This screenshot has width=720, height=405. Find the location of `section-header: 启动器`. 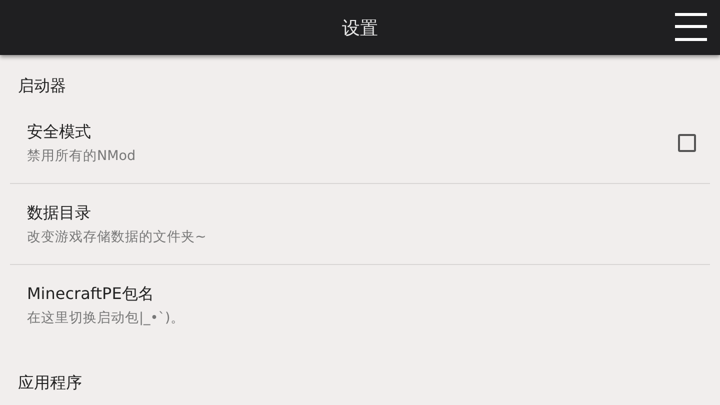

section-header: 启动器 is located at coordinates (42, 86).